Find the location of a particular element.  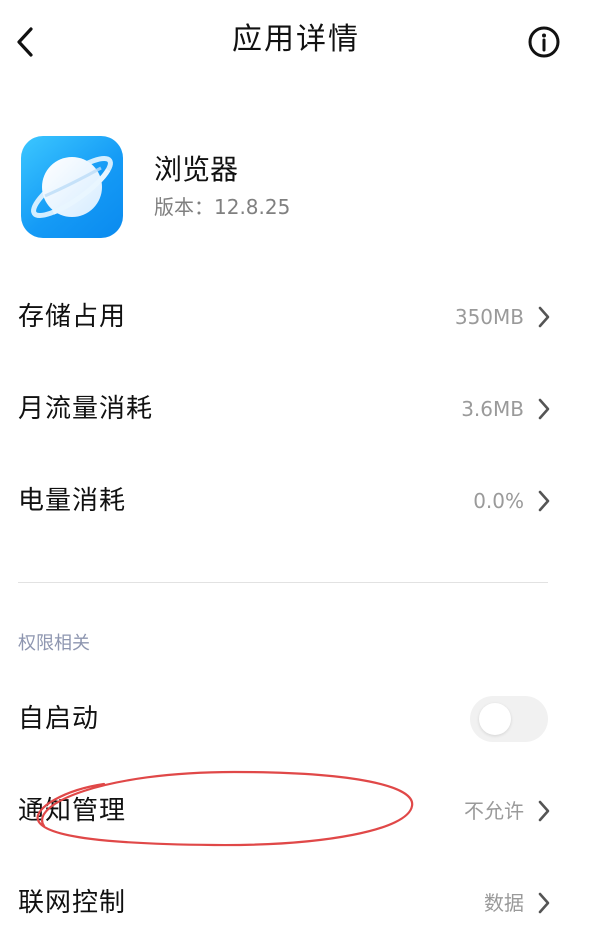

notification-management-label: 通知管理 is located at coordinates (72, 811).